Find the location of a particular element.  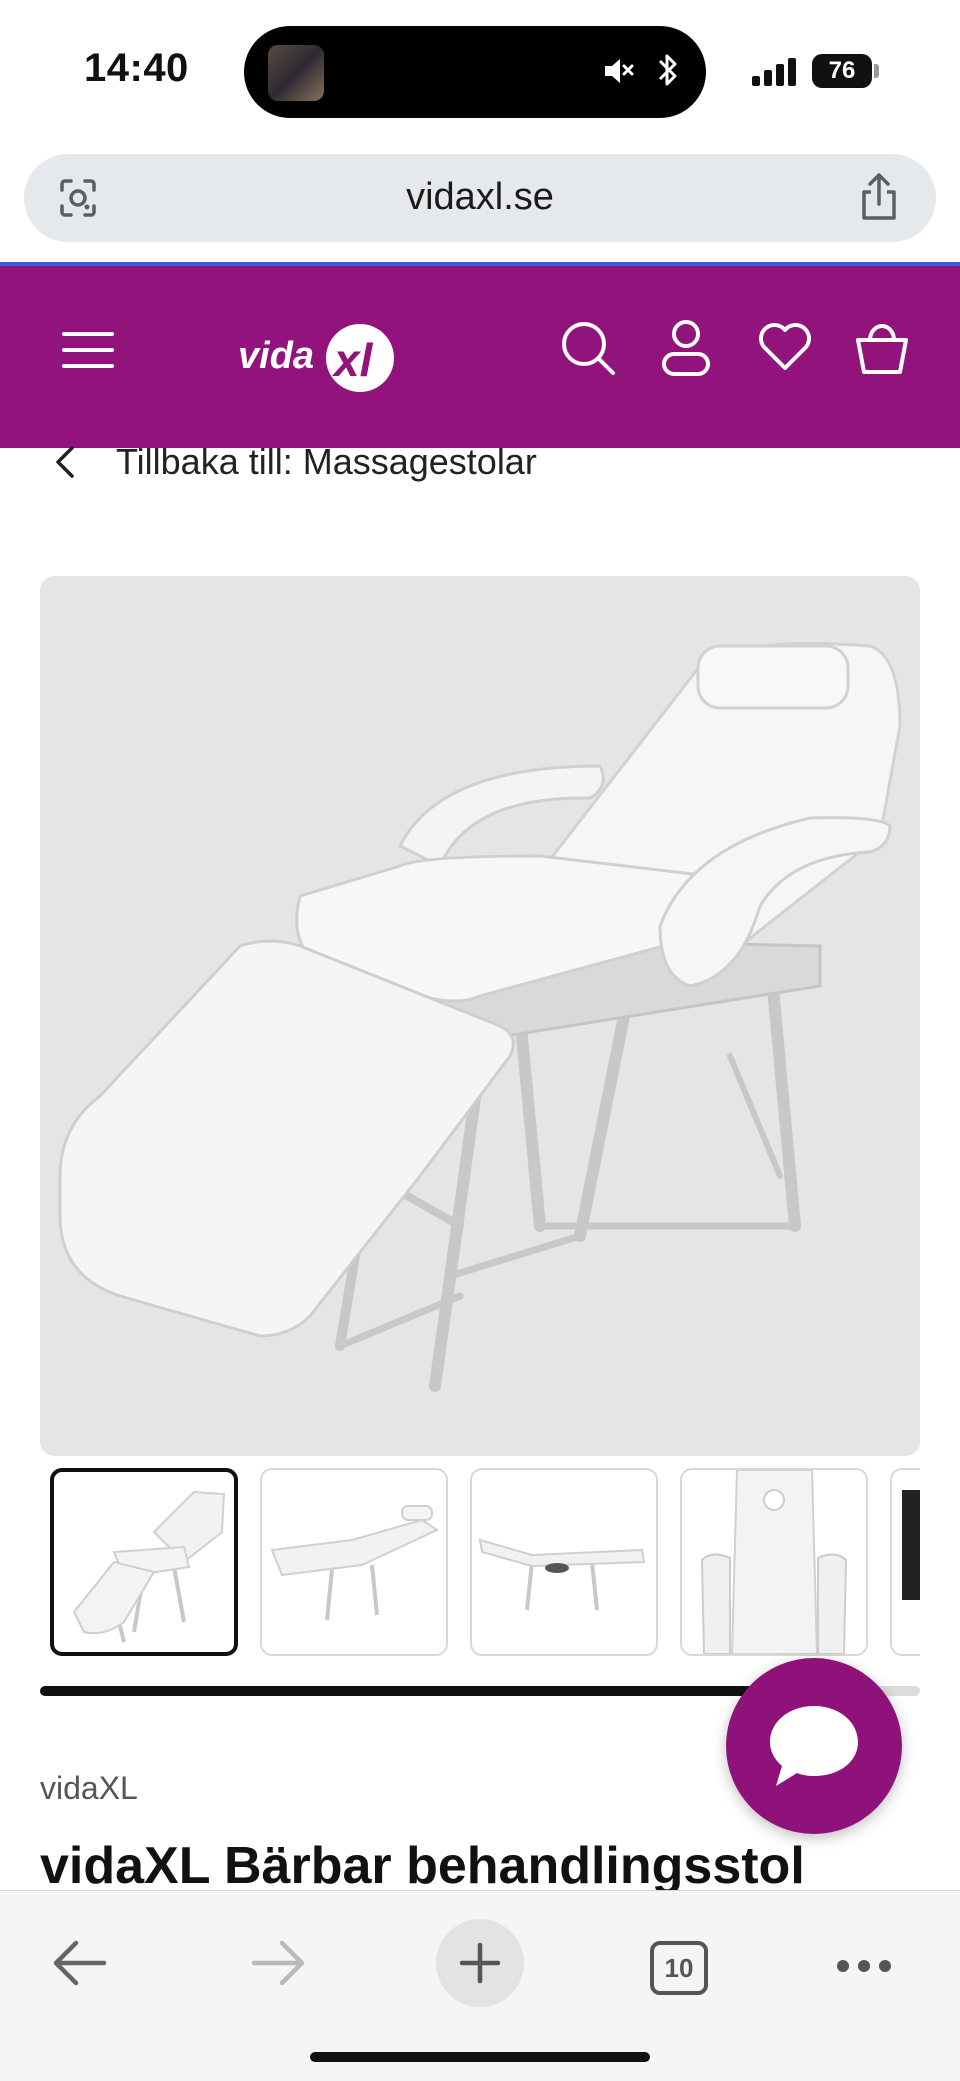

forward-arrow-icon is located at coordinates (279, 1963).